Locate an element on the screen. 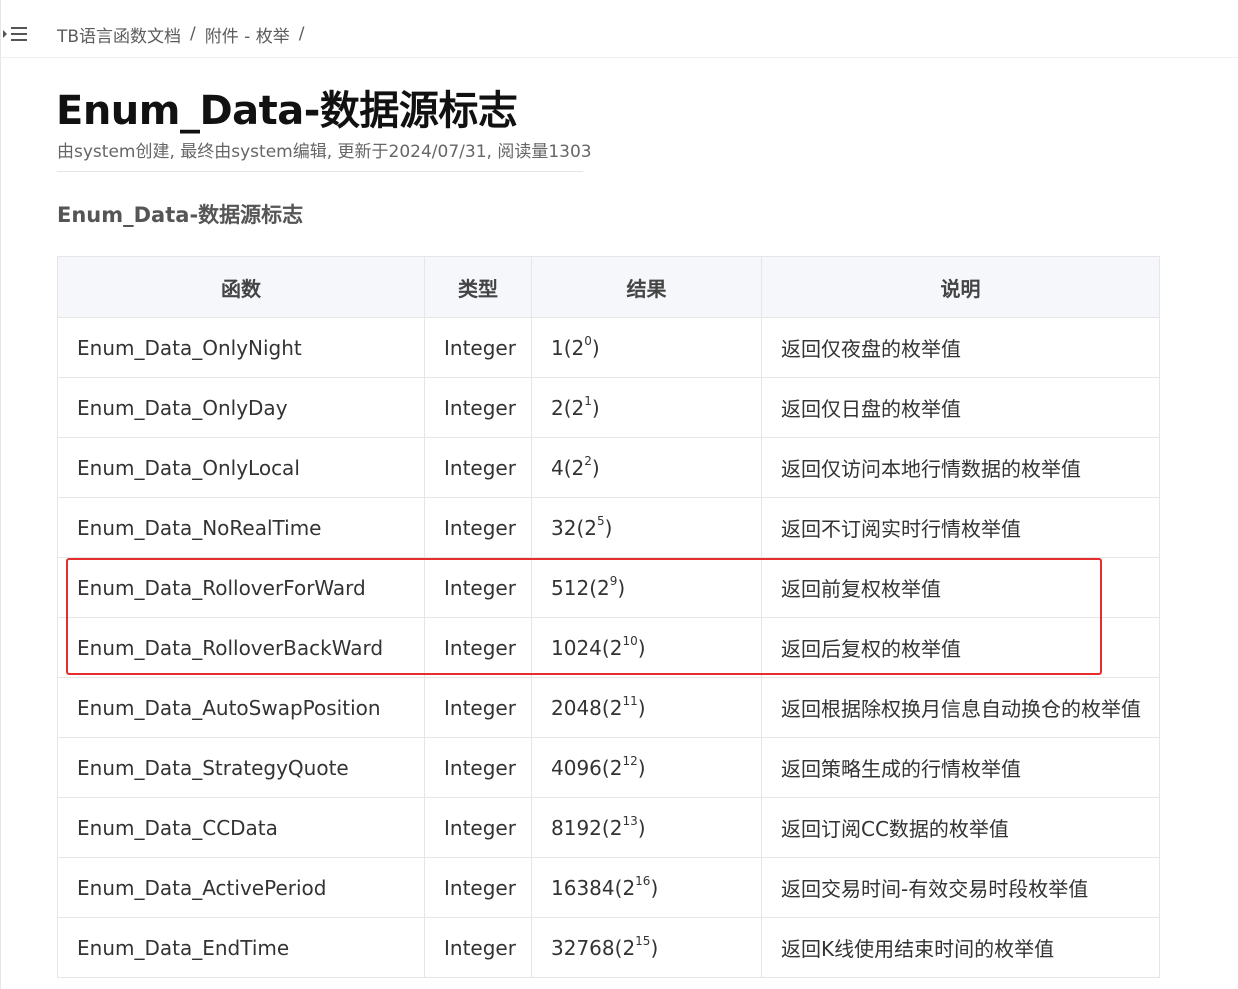 This screenshot has width=1238, height=989. result-value: 2 is located at coordinates (557, 407).